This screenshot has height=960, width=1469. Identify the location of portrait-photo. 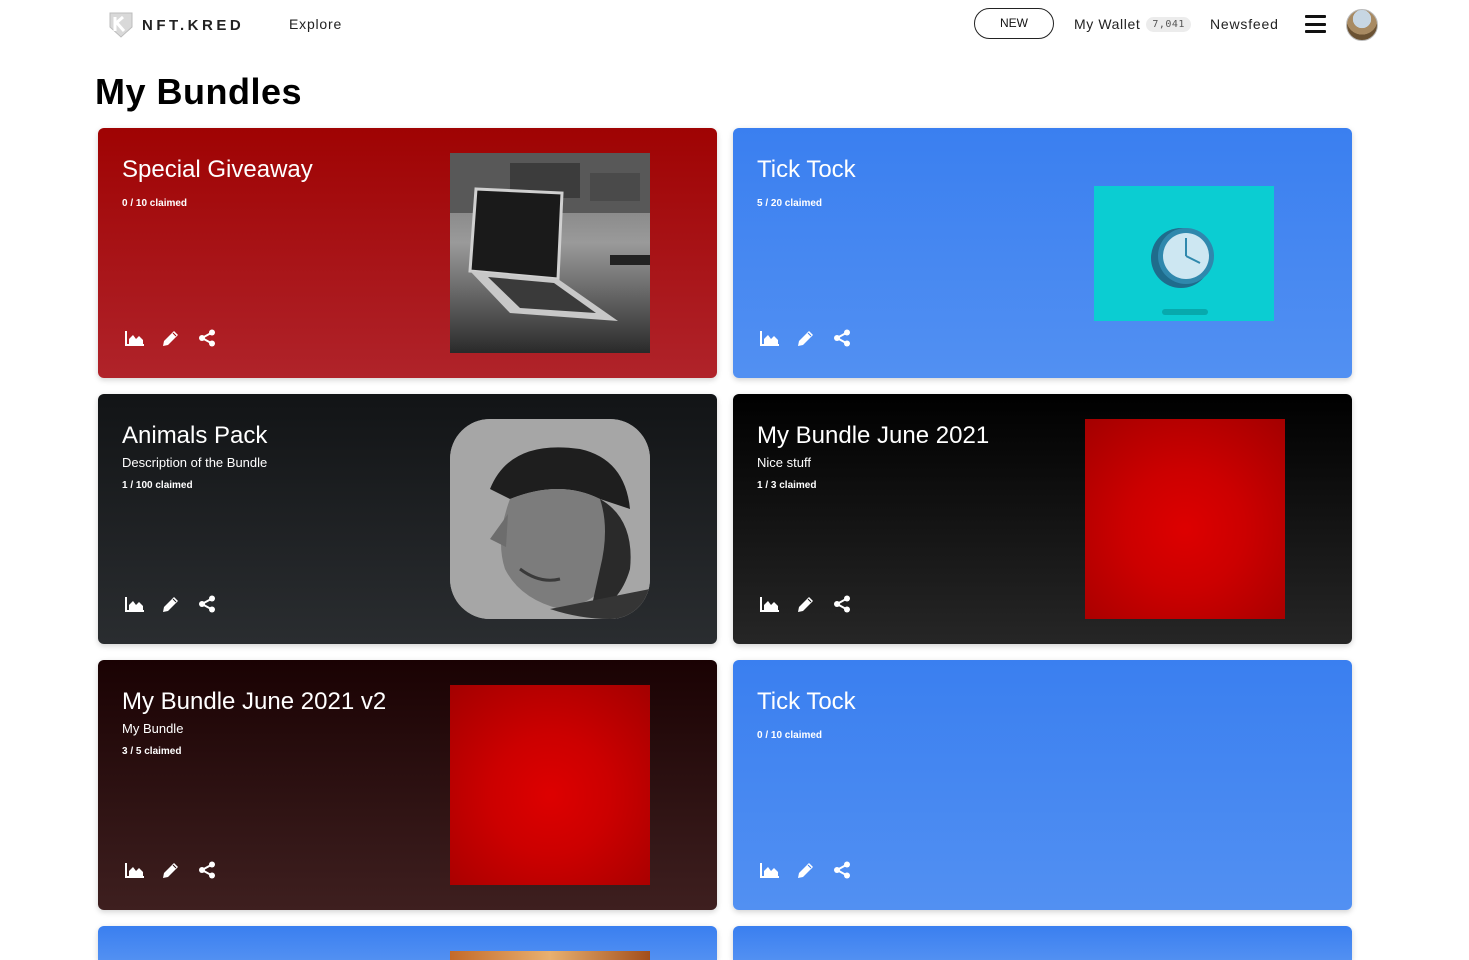
(550, 519).